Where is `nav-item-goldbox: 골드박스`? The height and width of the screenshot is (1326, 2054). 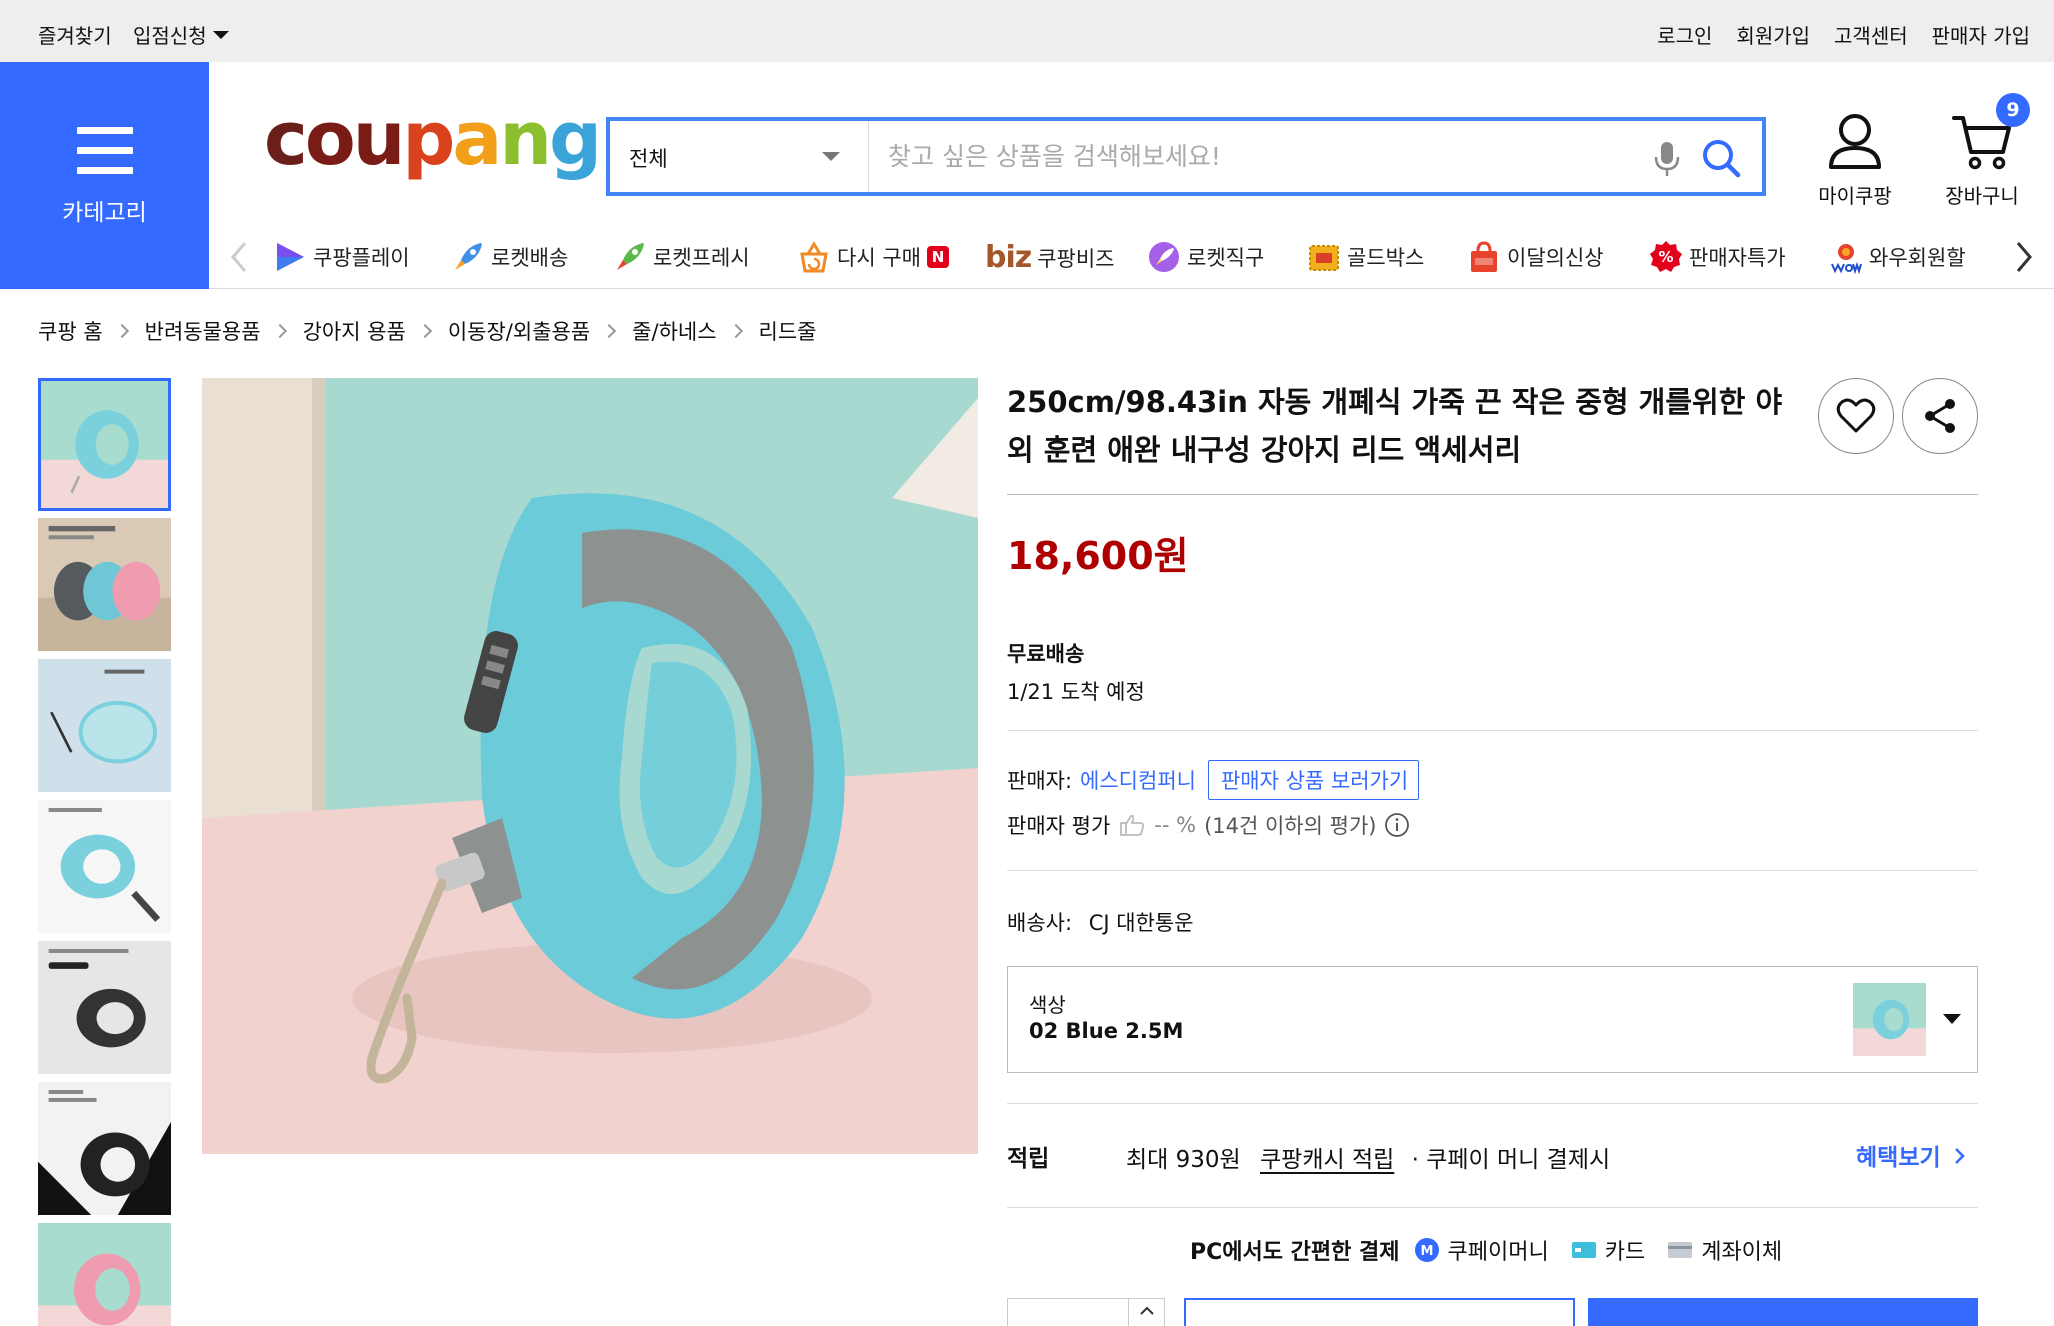 nav-item-goldbox: 골드박스 is located at coordinates (1365, 257).